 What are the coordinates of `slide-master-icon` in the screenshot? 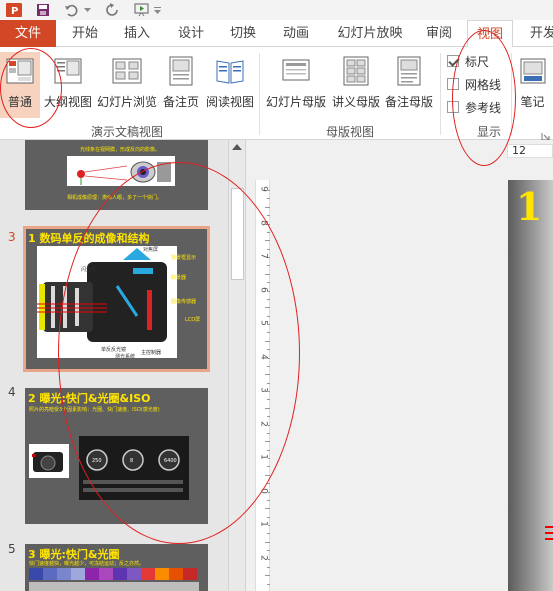 It's located at (296, 72).